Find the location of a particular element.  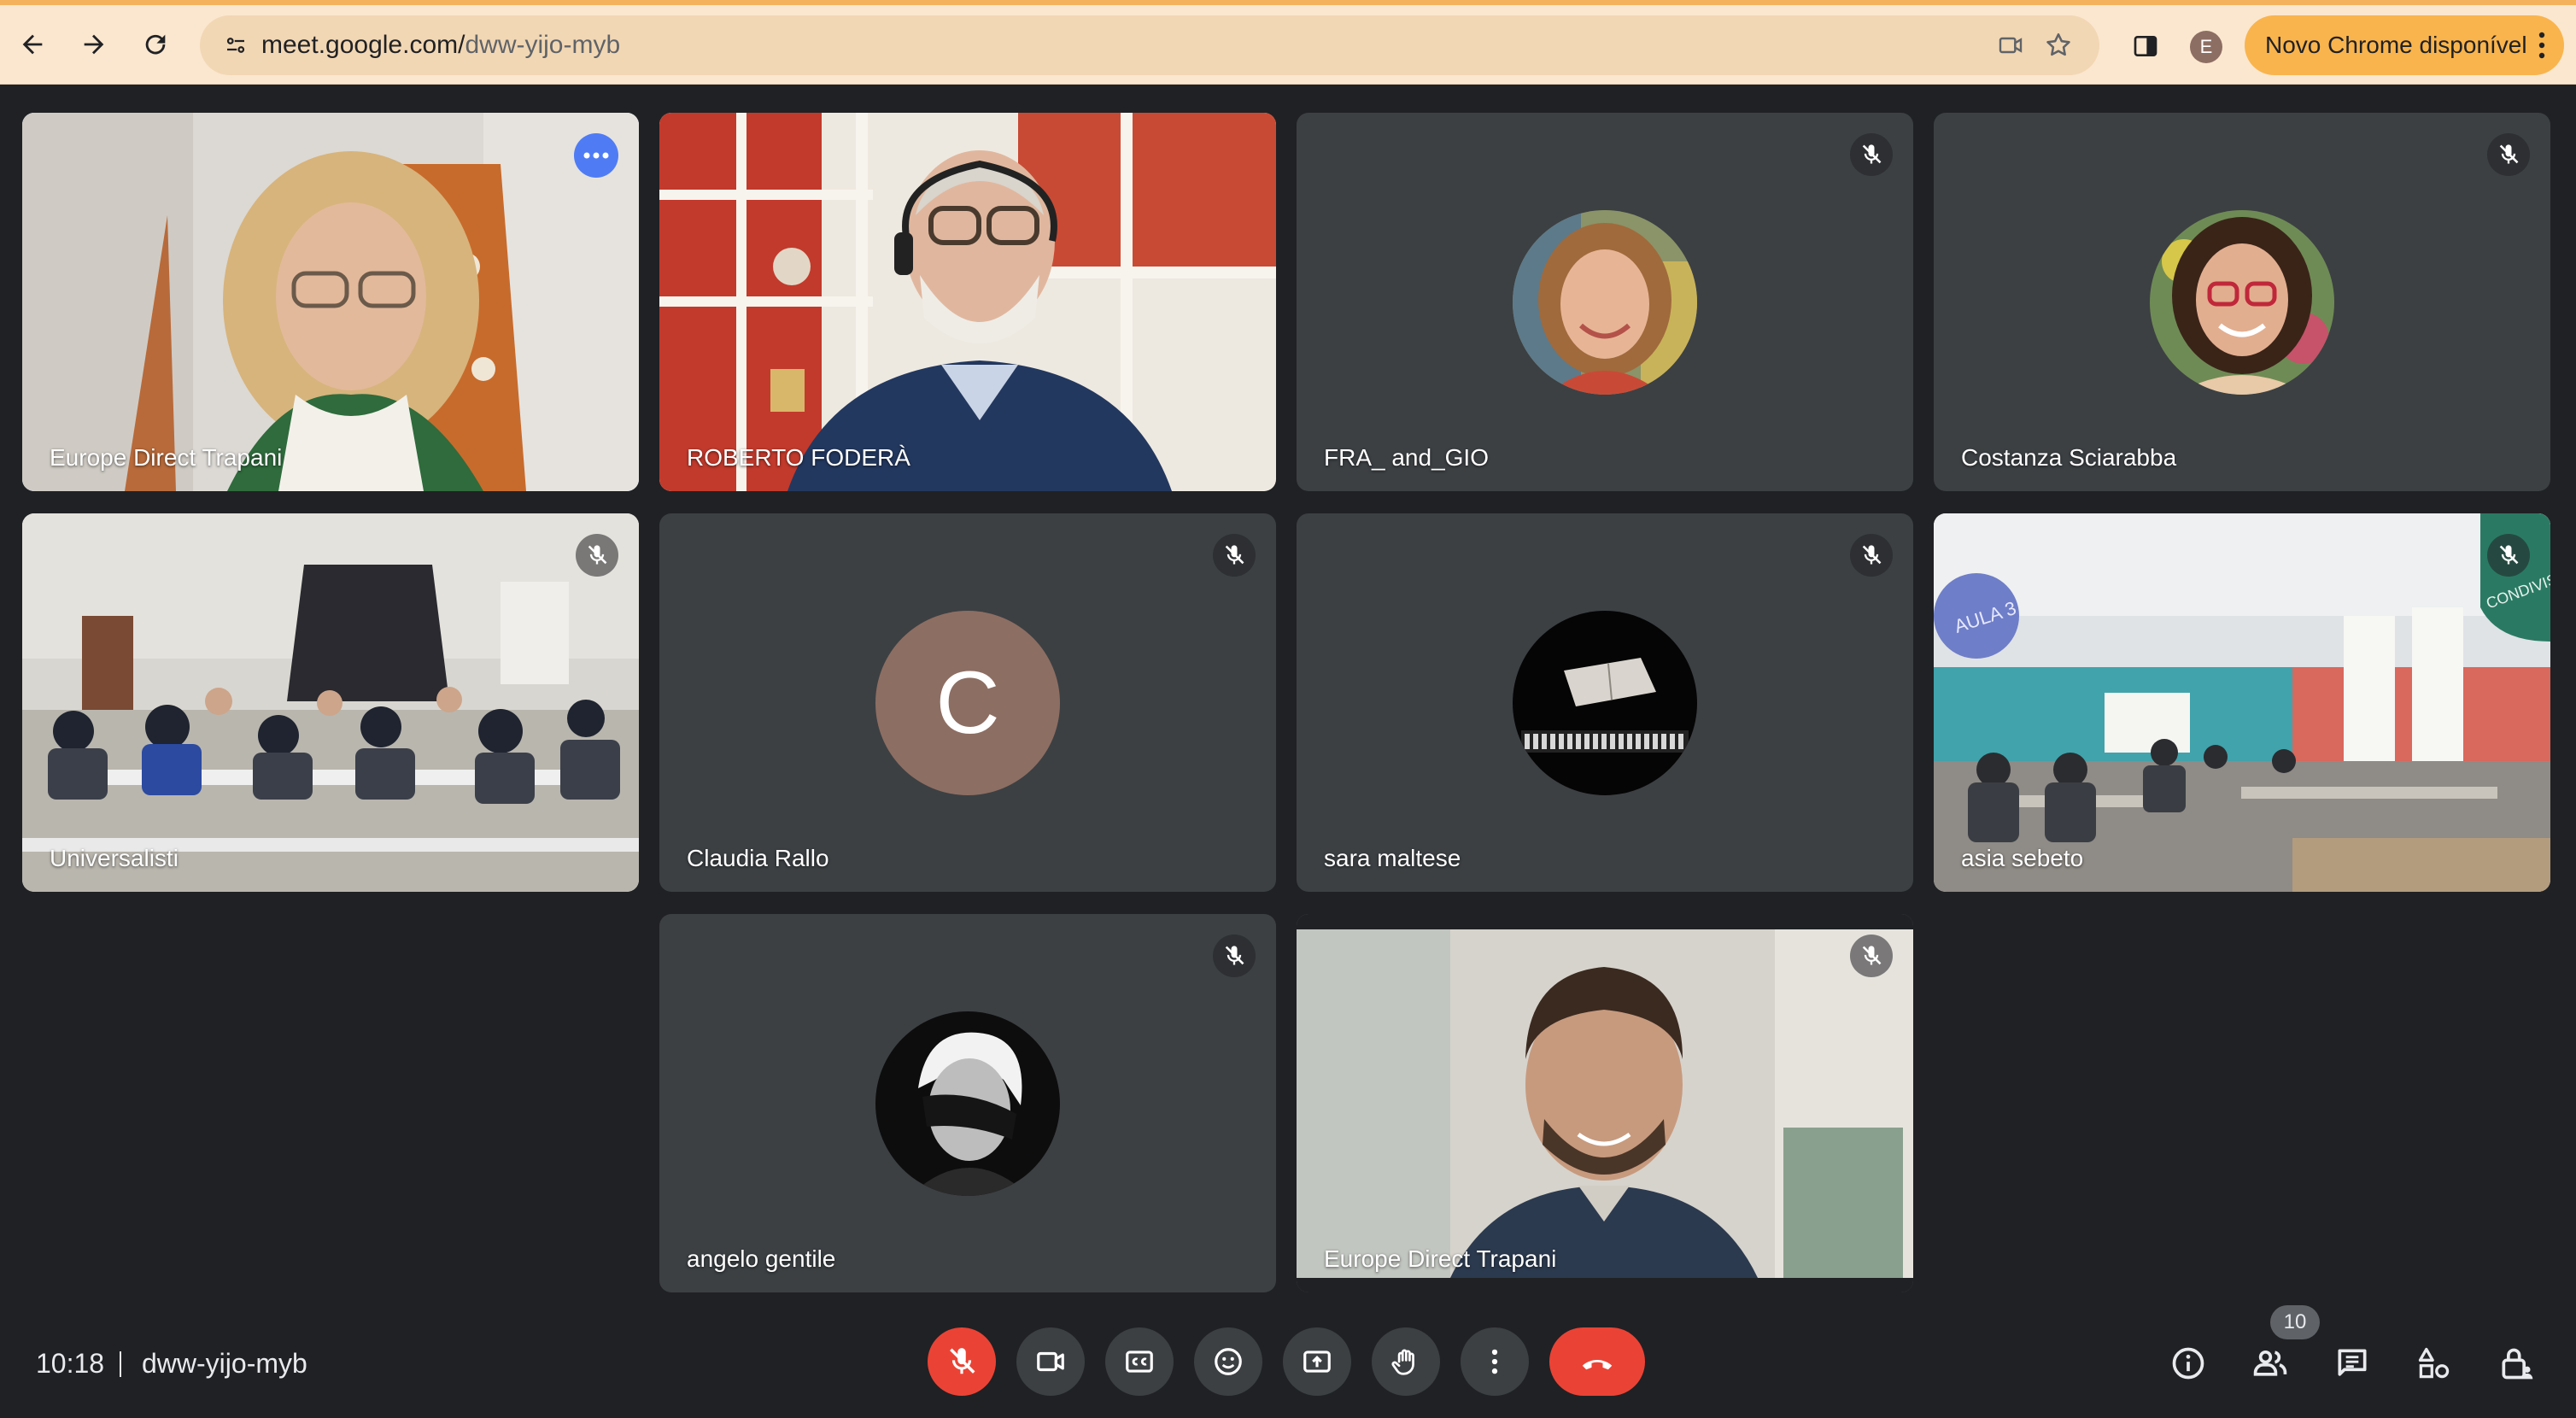

participant-tile: Universalisti is located at coordinates (330, 703).